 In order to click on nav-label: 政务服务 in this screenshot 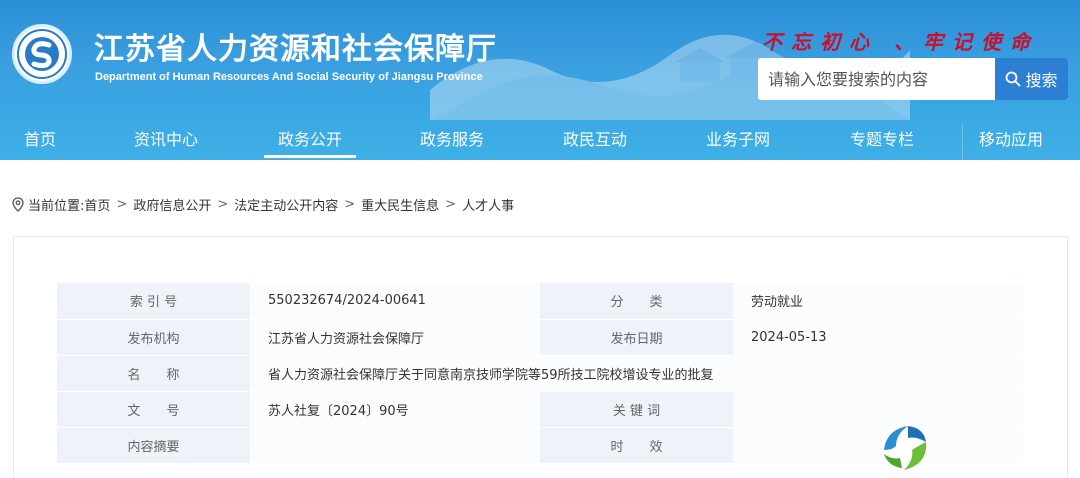, I will do `click(451, 139)`.